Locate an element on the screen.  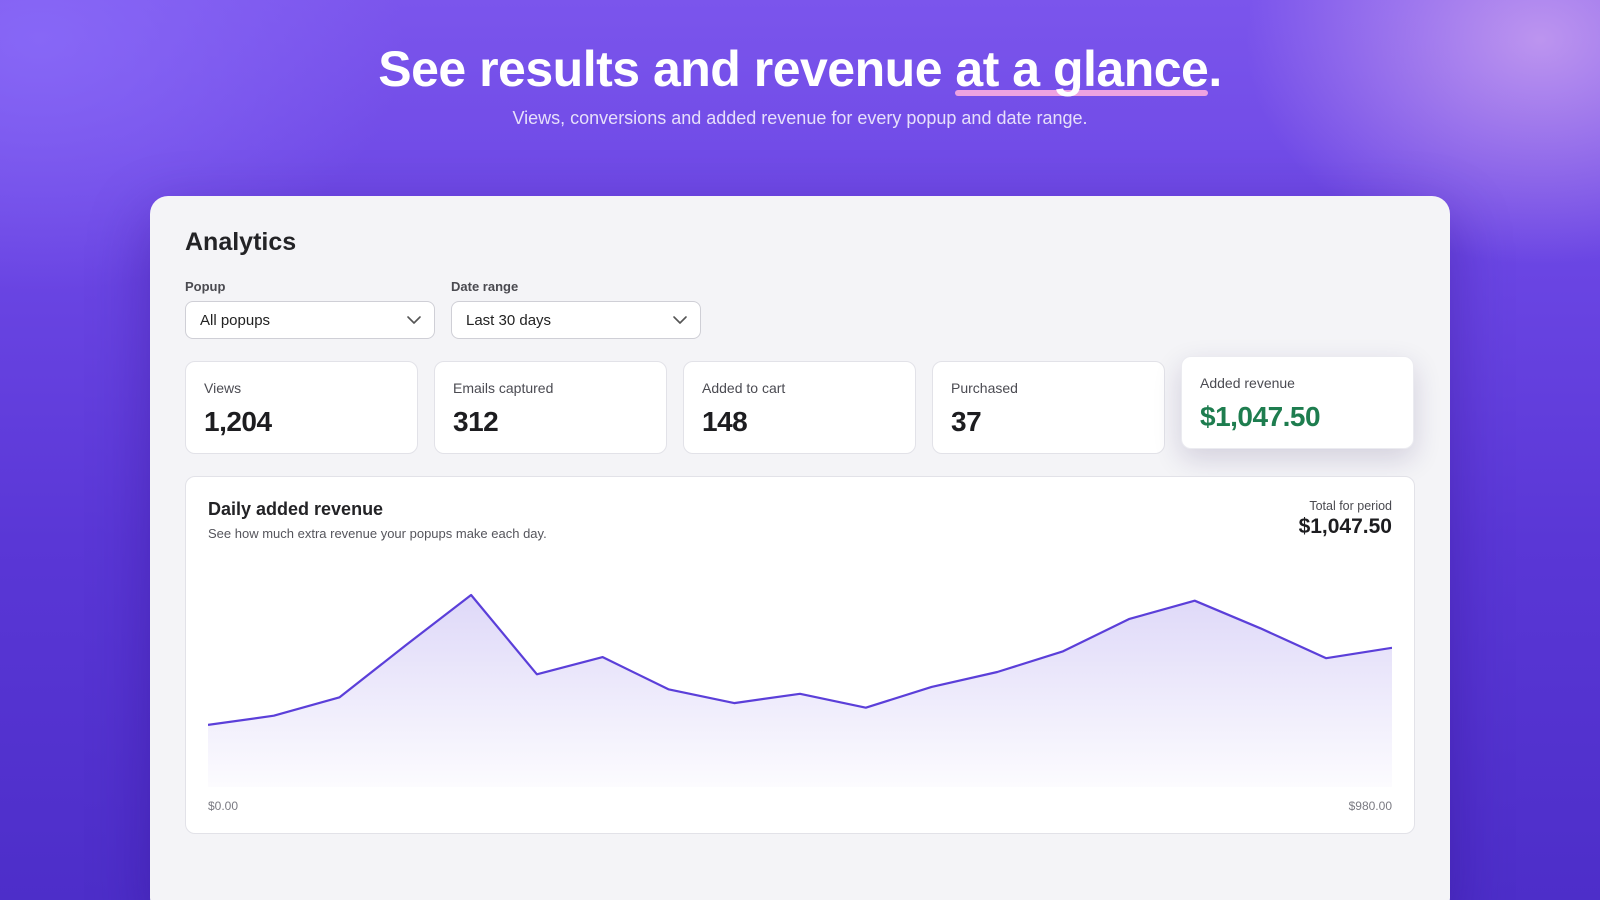
stat-label: Added revenue is located at coordinates (1247, 383).